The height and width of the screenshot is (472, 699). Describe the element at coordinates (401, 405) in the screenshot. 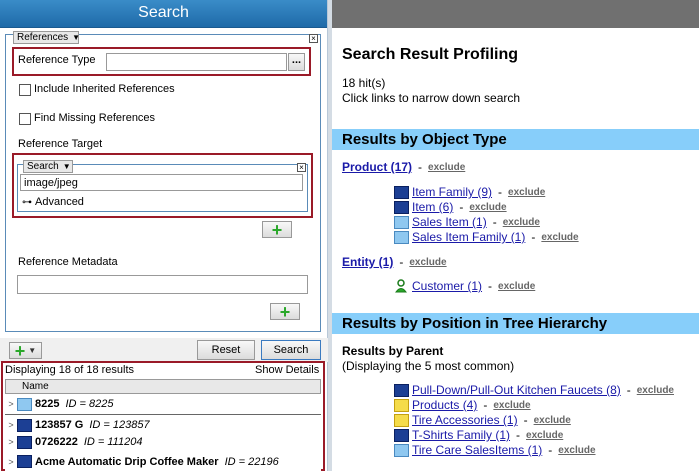

I see `folder-icon` at that location.